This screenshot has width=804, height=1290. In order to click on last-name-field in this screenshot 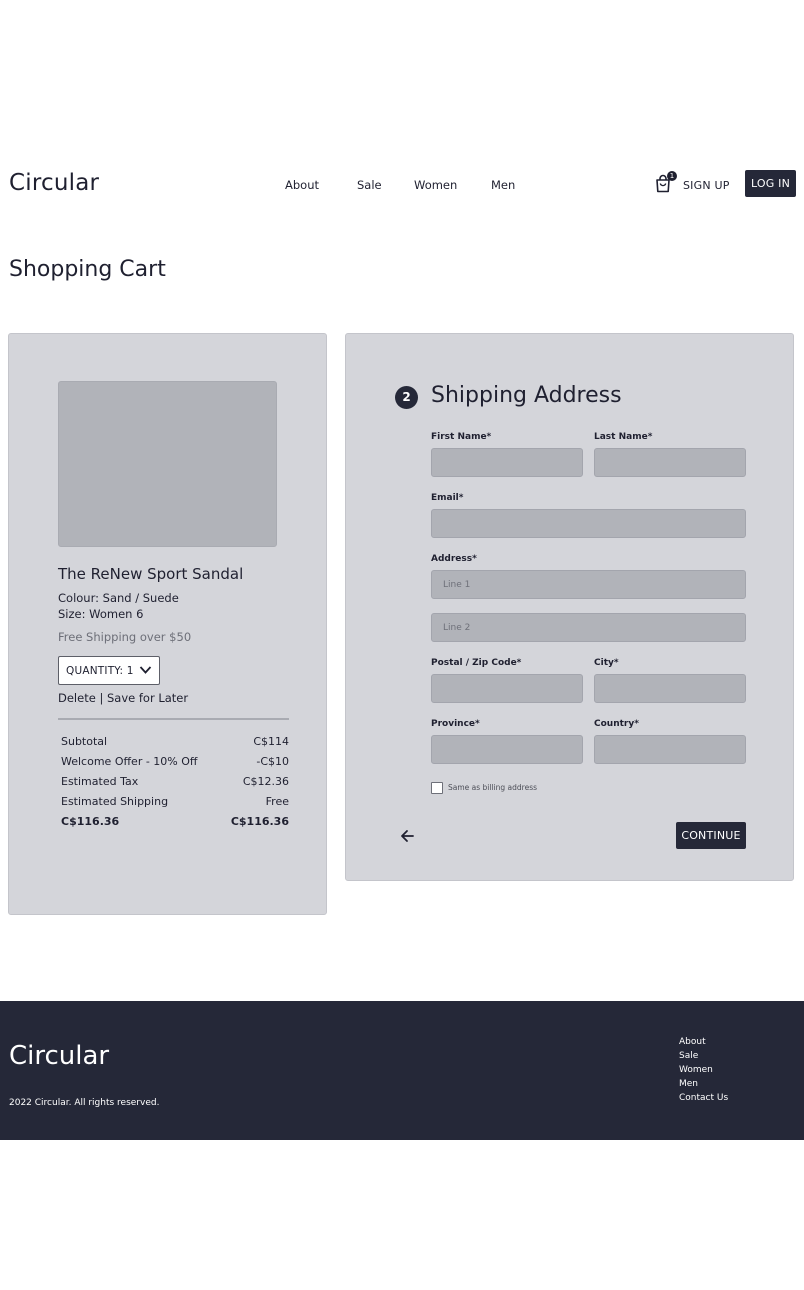, I will do `click(670, 462)`.